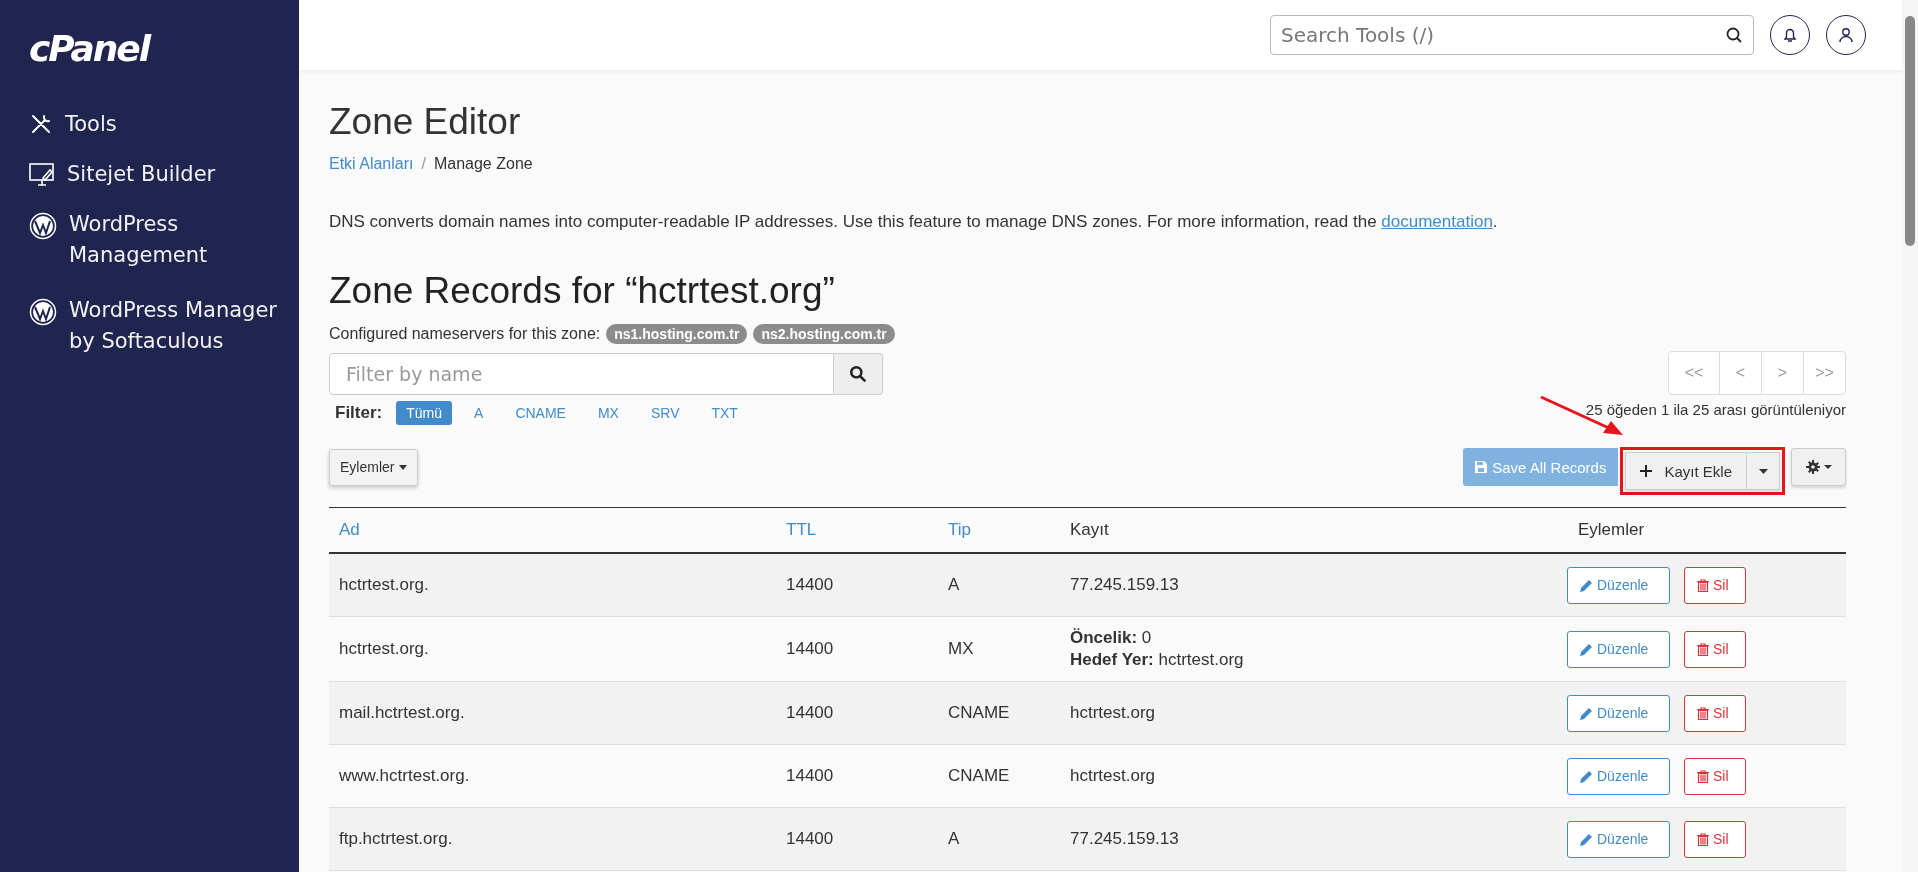  I want to click on filter-label: Filter:, so click(359, 413).